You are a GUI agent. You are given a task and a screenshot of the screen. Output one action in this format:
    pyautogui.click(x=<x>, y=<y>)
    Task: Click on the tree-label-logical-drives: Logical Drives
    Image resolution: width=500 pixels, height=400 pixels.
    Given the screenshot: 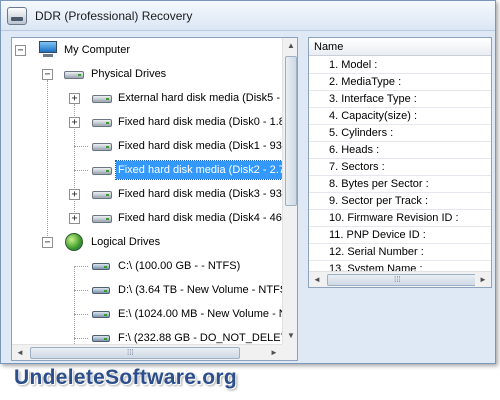 What is the action you would take?
    pyautogui.click(x=125, y=242)
    